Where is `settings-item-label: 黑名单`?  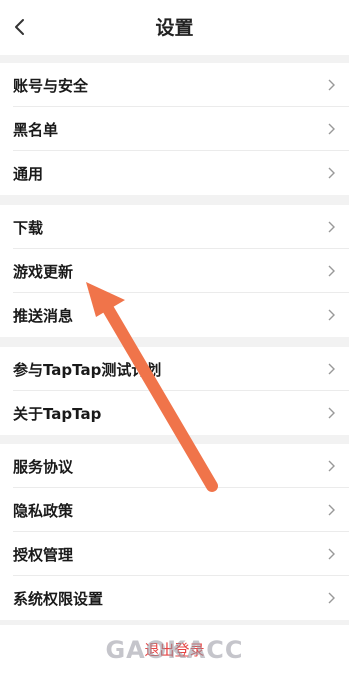 settings-item-label: 黑名单 is located at coordinates (36, 130).